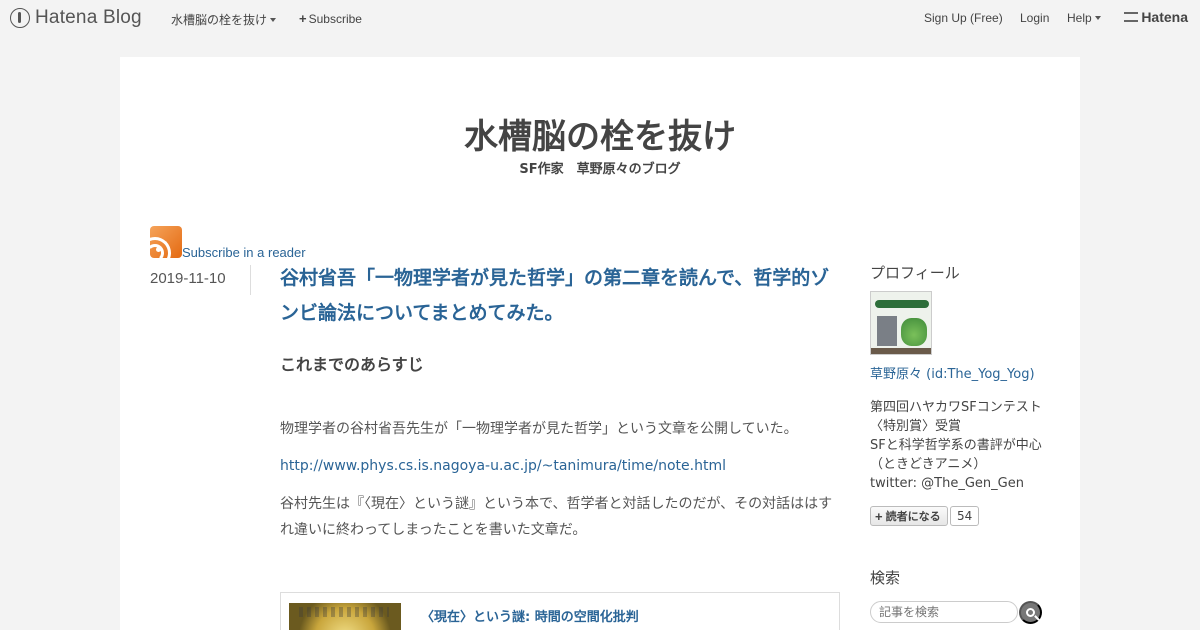 The width and height of the screenshot is (1200, 630). I want to click on hatena-logo: Hatena, so click(1156, 17).